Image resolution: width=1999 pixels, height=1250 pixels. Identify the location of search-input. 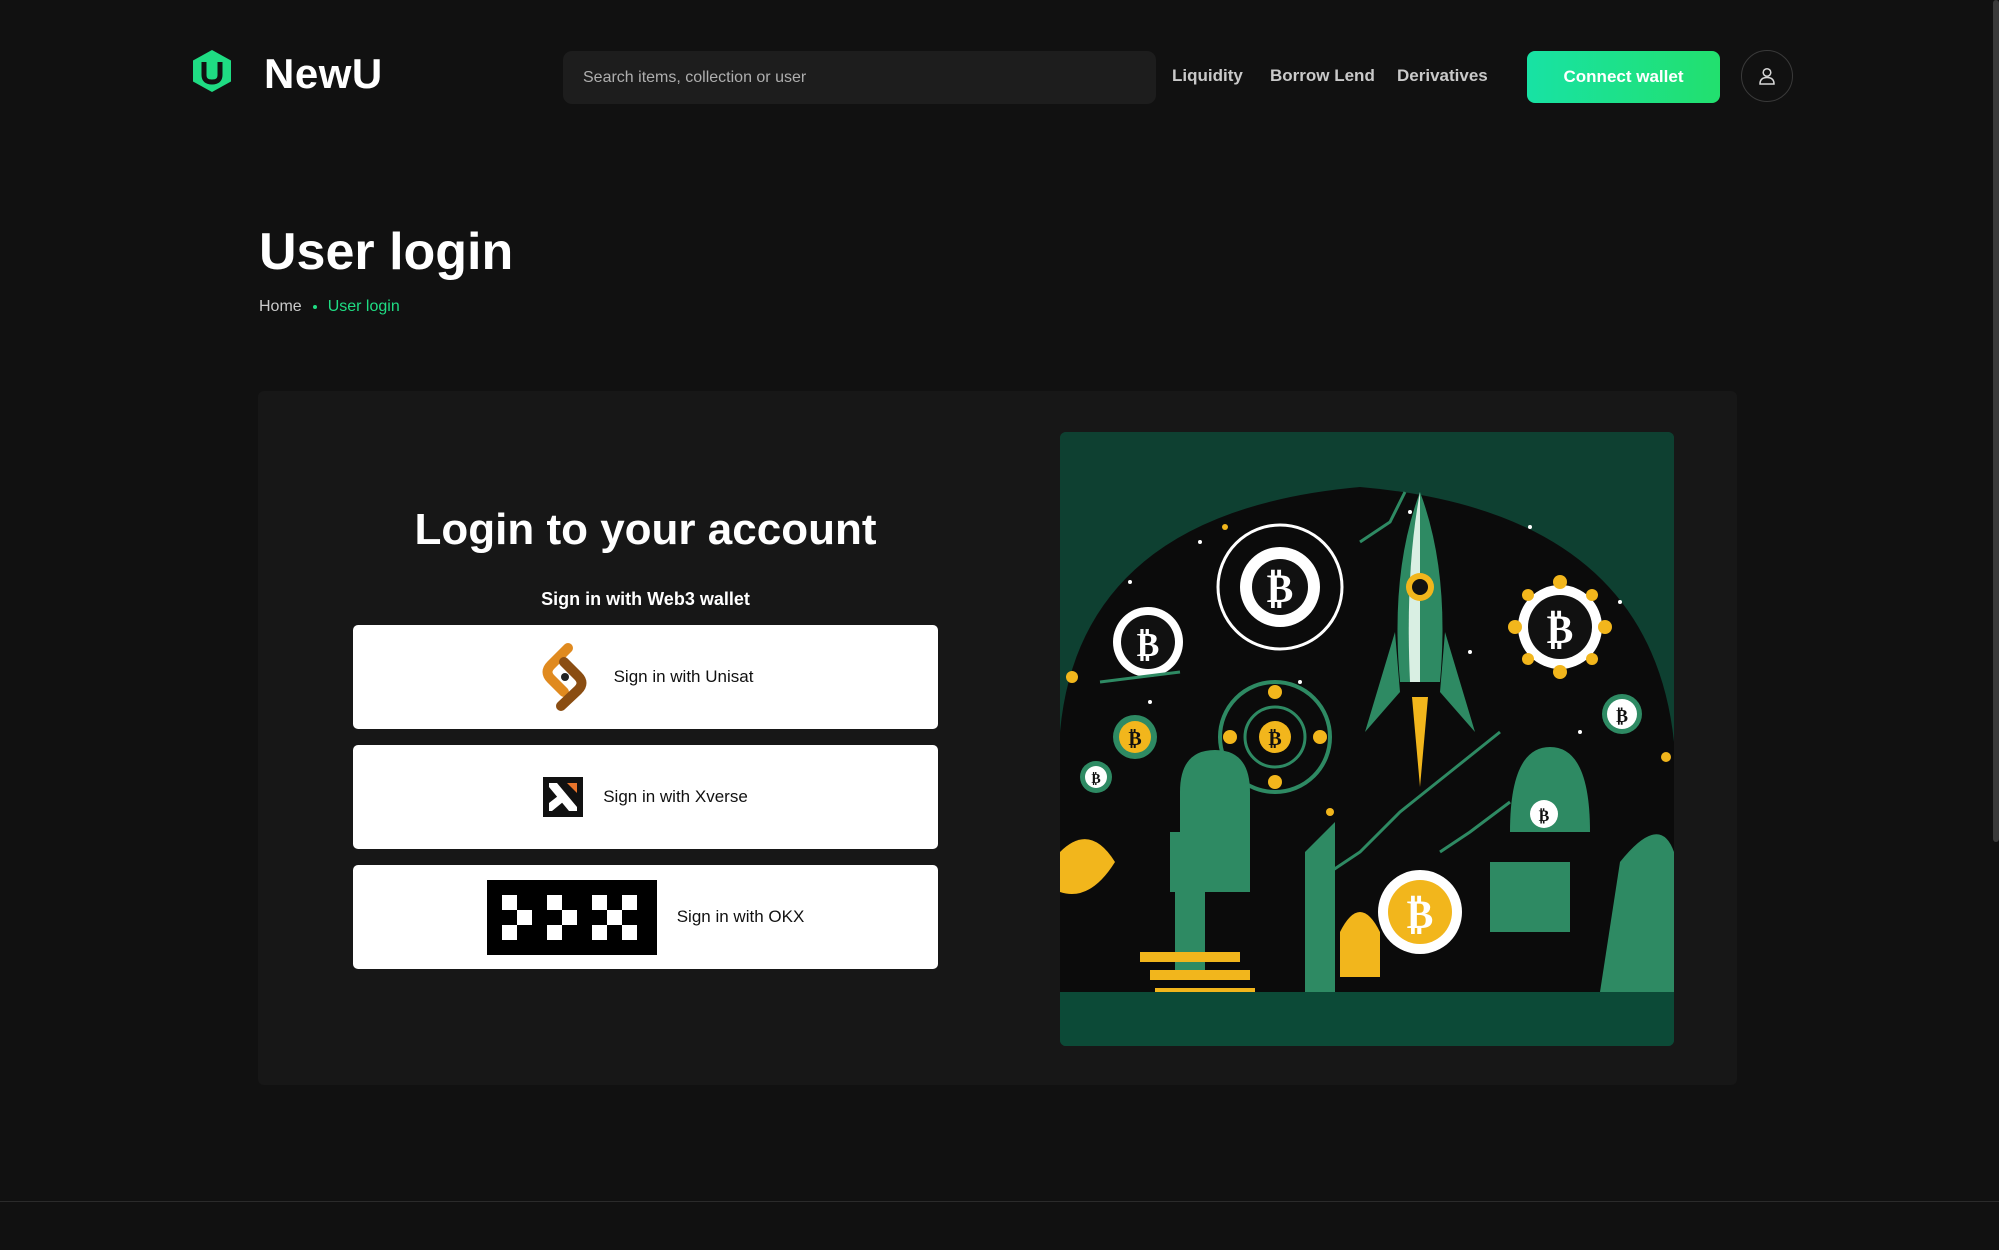
(859, 77).